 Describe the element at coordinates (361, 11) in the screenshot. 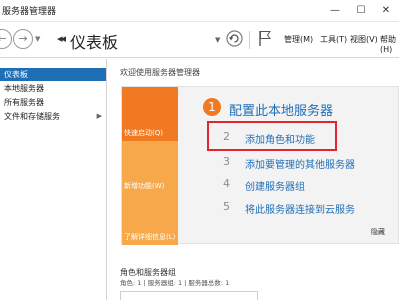

I see `maximize-button: ☐` at that location.